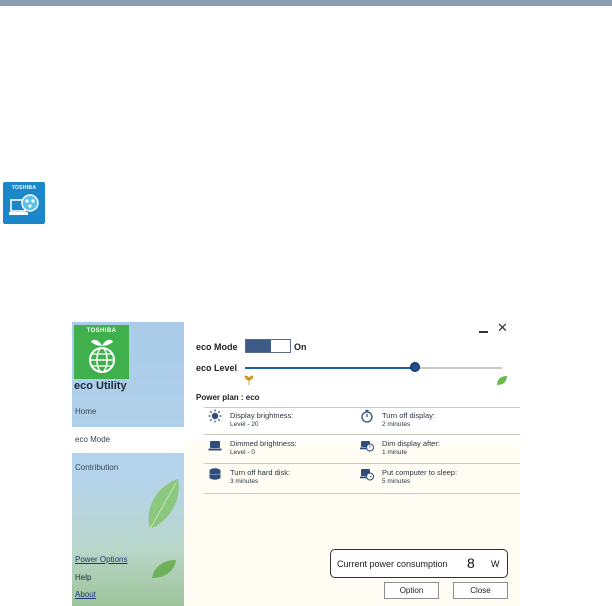 This screenshot has height=606, width=612. What do you see at coordinates (164, 569) in the screenshot?
I see `leaf-small-icon` at bounding box center [164, 569].